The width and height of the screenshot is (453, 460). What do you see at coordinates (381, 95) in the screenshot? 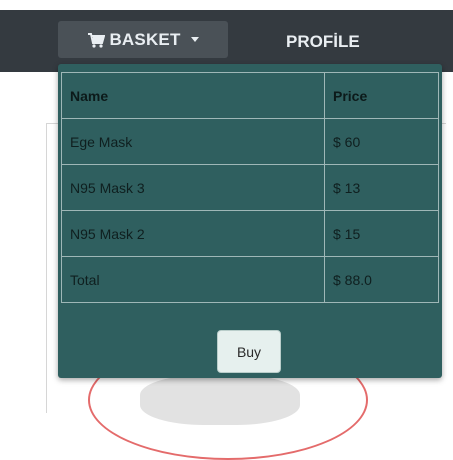
I see `column-header-price: Price` at bounding box center [381, 95].